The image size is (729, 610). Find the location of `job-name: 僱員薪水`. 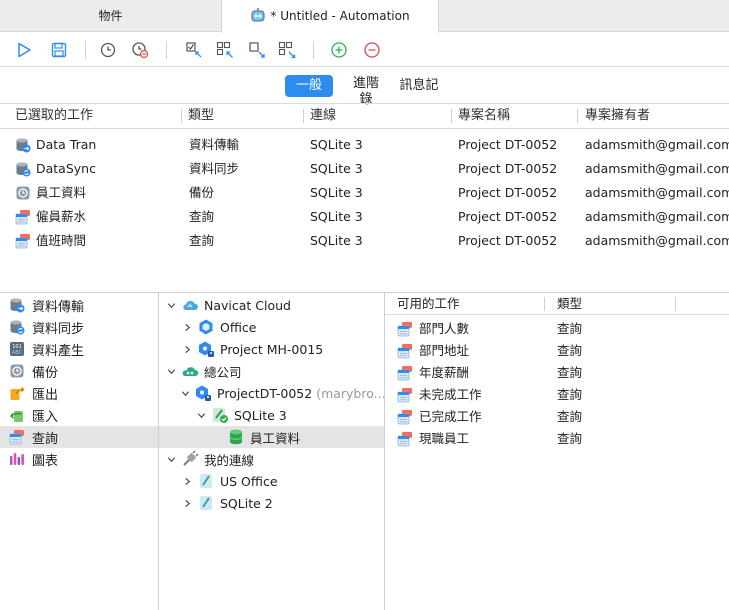

job-name: 僱員薪水 is located at coordinates (61, 216).